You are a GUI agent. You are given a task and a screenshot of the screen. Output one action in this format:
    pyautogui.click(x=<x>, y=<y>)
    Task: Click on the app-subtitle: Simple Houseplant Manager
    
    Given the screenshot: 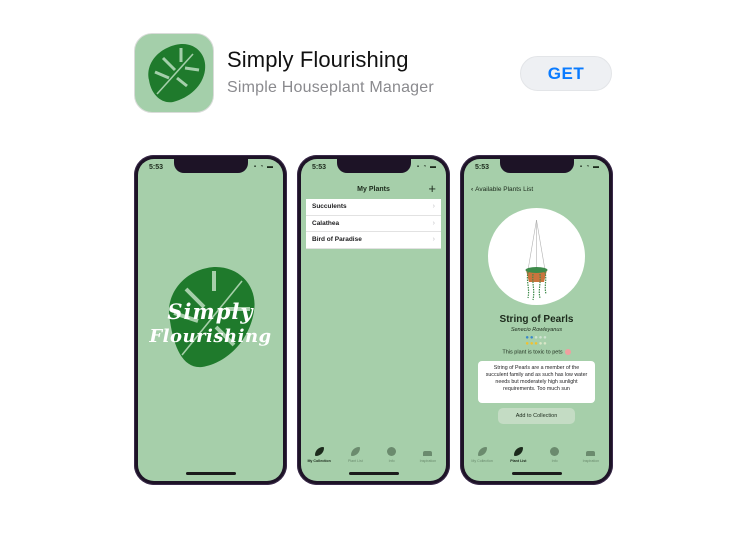 What is the action you would take?
    pyautogui.click(x=330, y=87)
    